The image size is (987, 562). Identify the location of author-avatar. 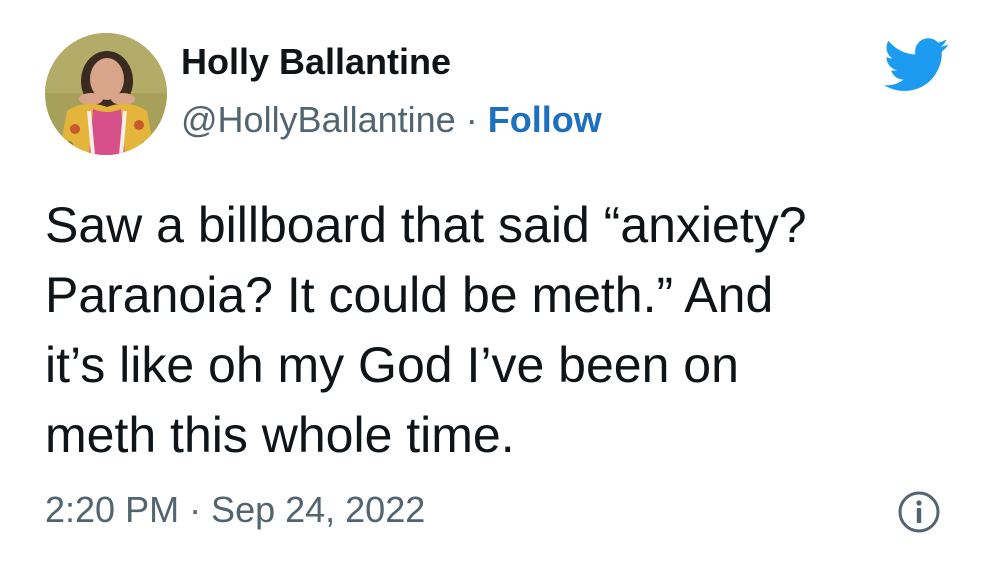
(106, 94).